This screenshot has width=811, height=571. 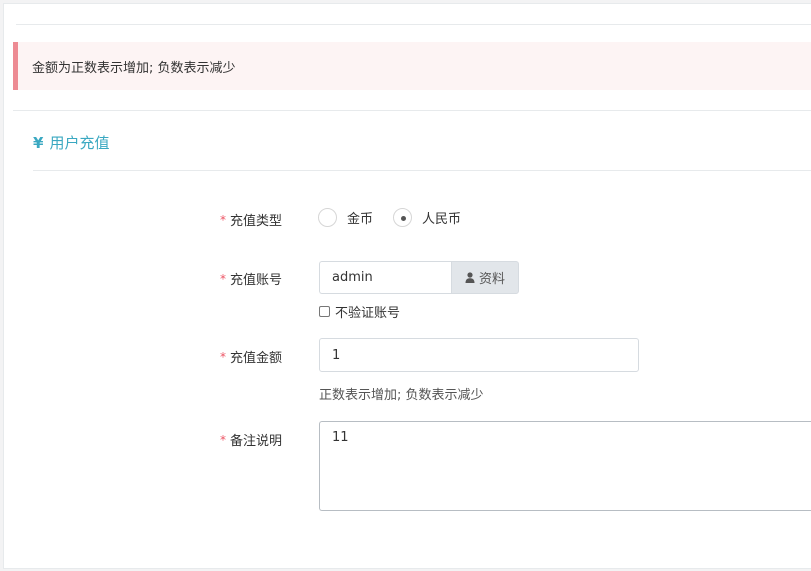 I want to click on title-divider, so click(x=422, y=170).